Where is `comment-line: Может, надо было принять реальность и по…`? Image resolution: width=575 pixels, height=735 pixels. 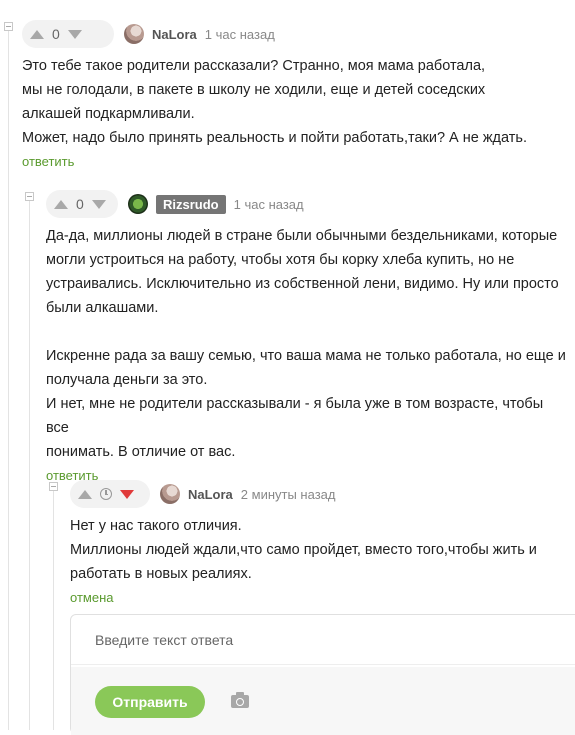 comment-line: Может, надо было принять реальность и по… is located at coordinates (274, 138).